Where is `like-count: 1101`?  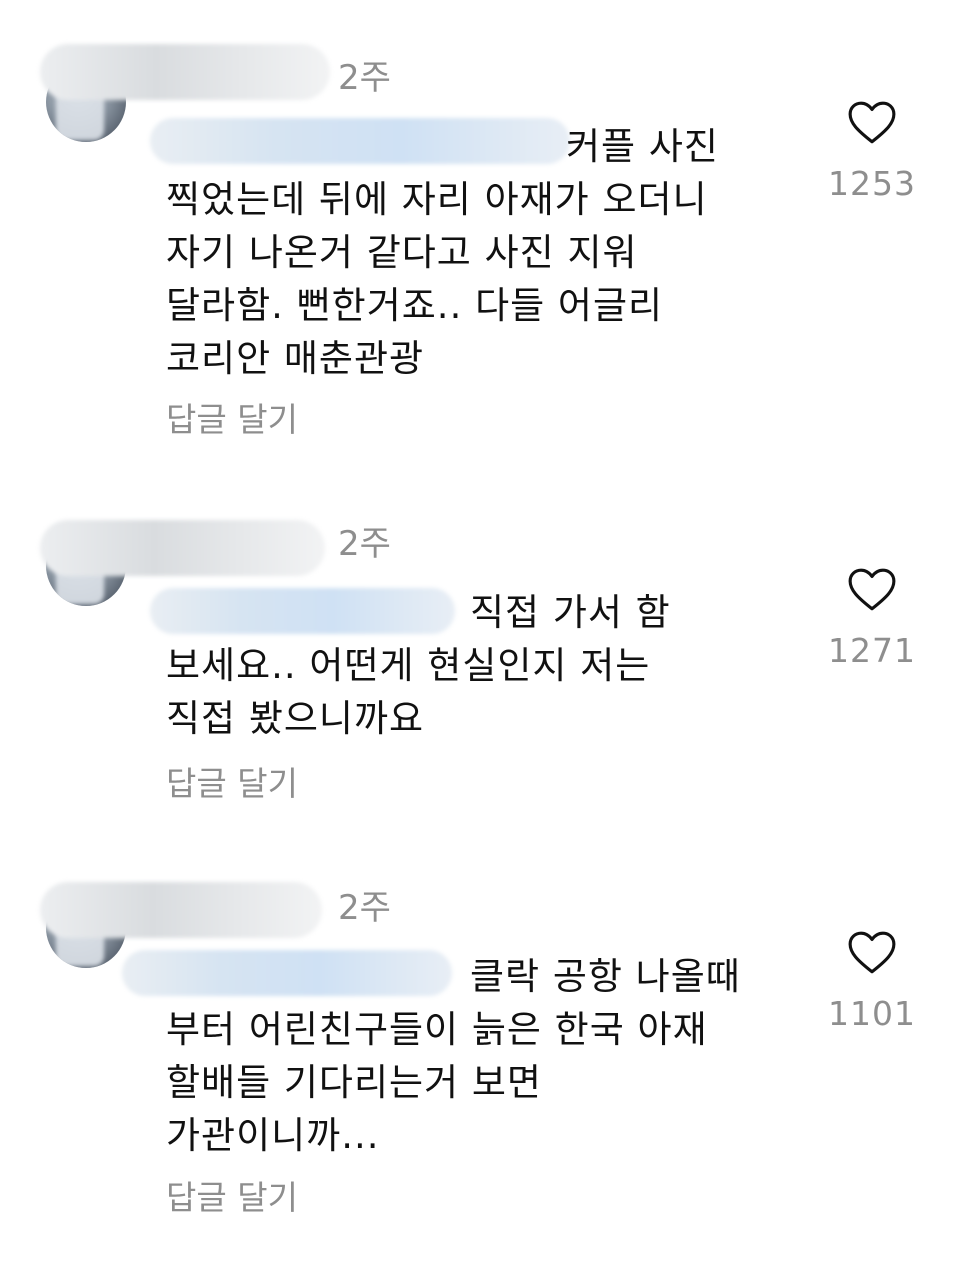
like-count: 1101 is located at coordinates (872, 1013).